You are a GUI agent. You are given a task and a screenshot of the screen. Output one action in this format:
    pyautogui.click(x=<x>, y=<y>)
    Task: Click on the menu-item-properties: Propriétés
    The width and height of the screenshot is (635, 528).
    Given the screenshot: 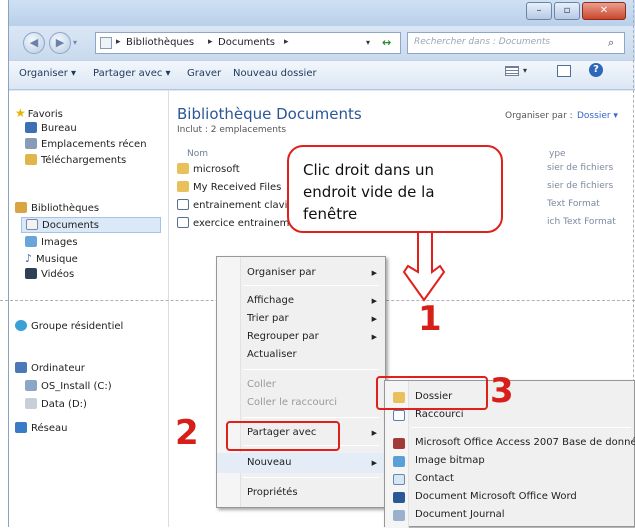 What is the action you would take?
    pyautogui.click(x=301, y=493)
    